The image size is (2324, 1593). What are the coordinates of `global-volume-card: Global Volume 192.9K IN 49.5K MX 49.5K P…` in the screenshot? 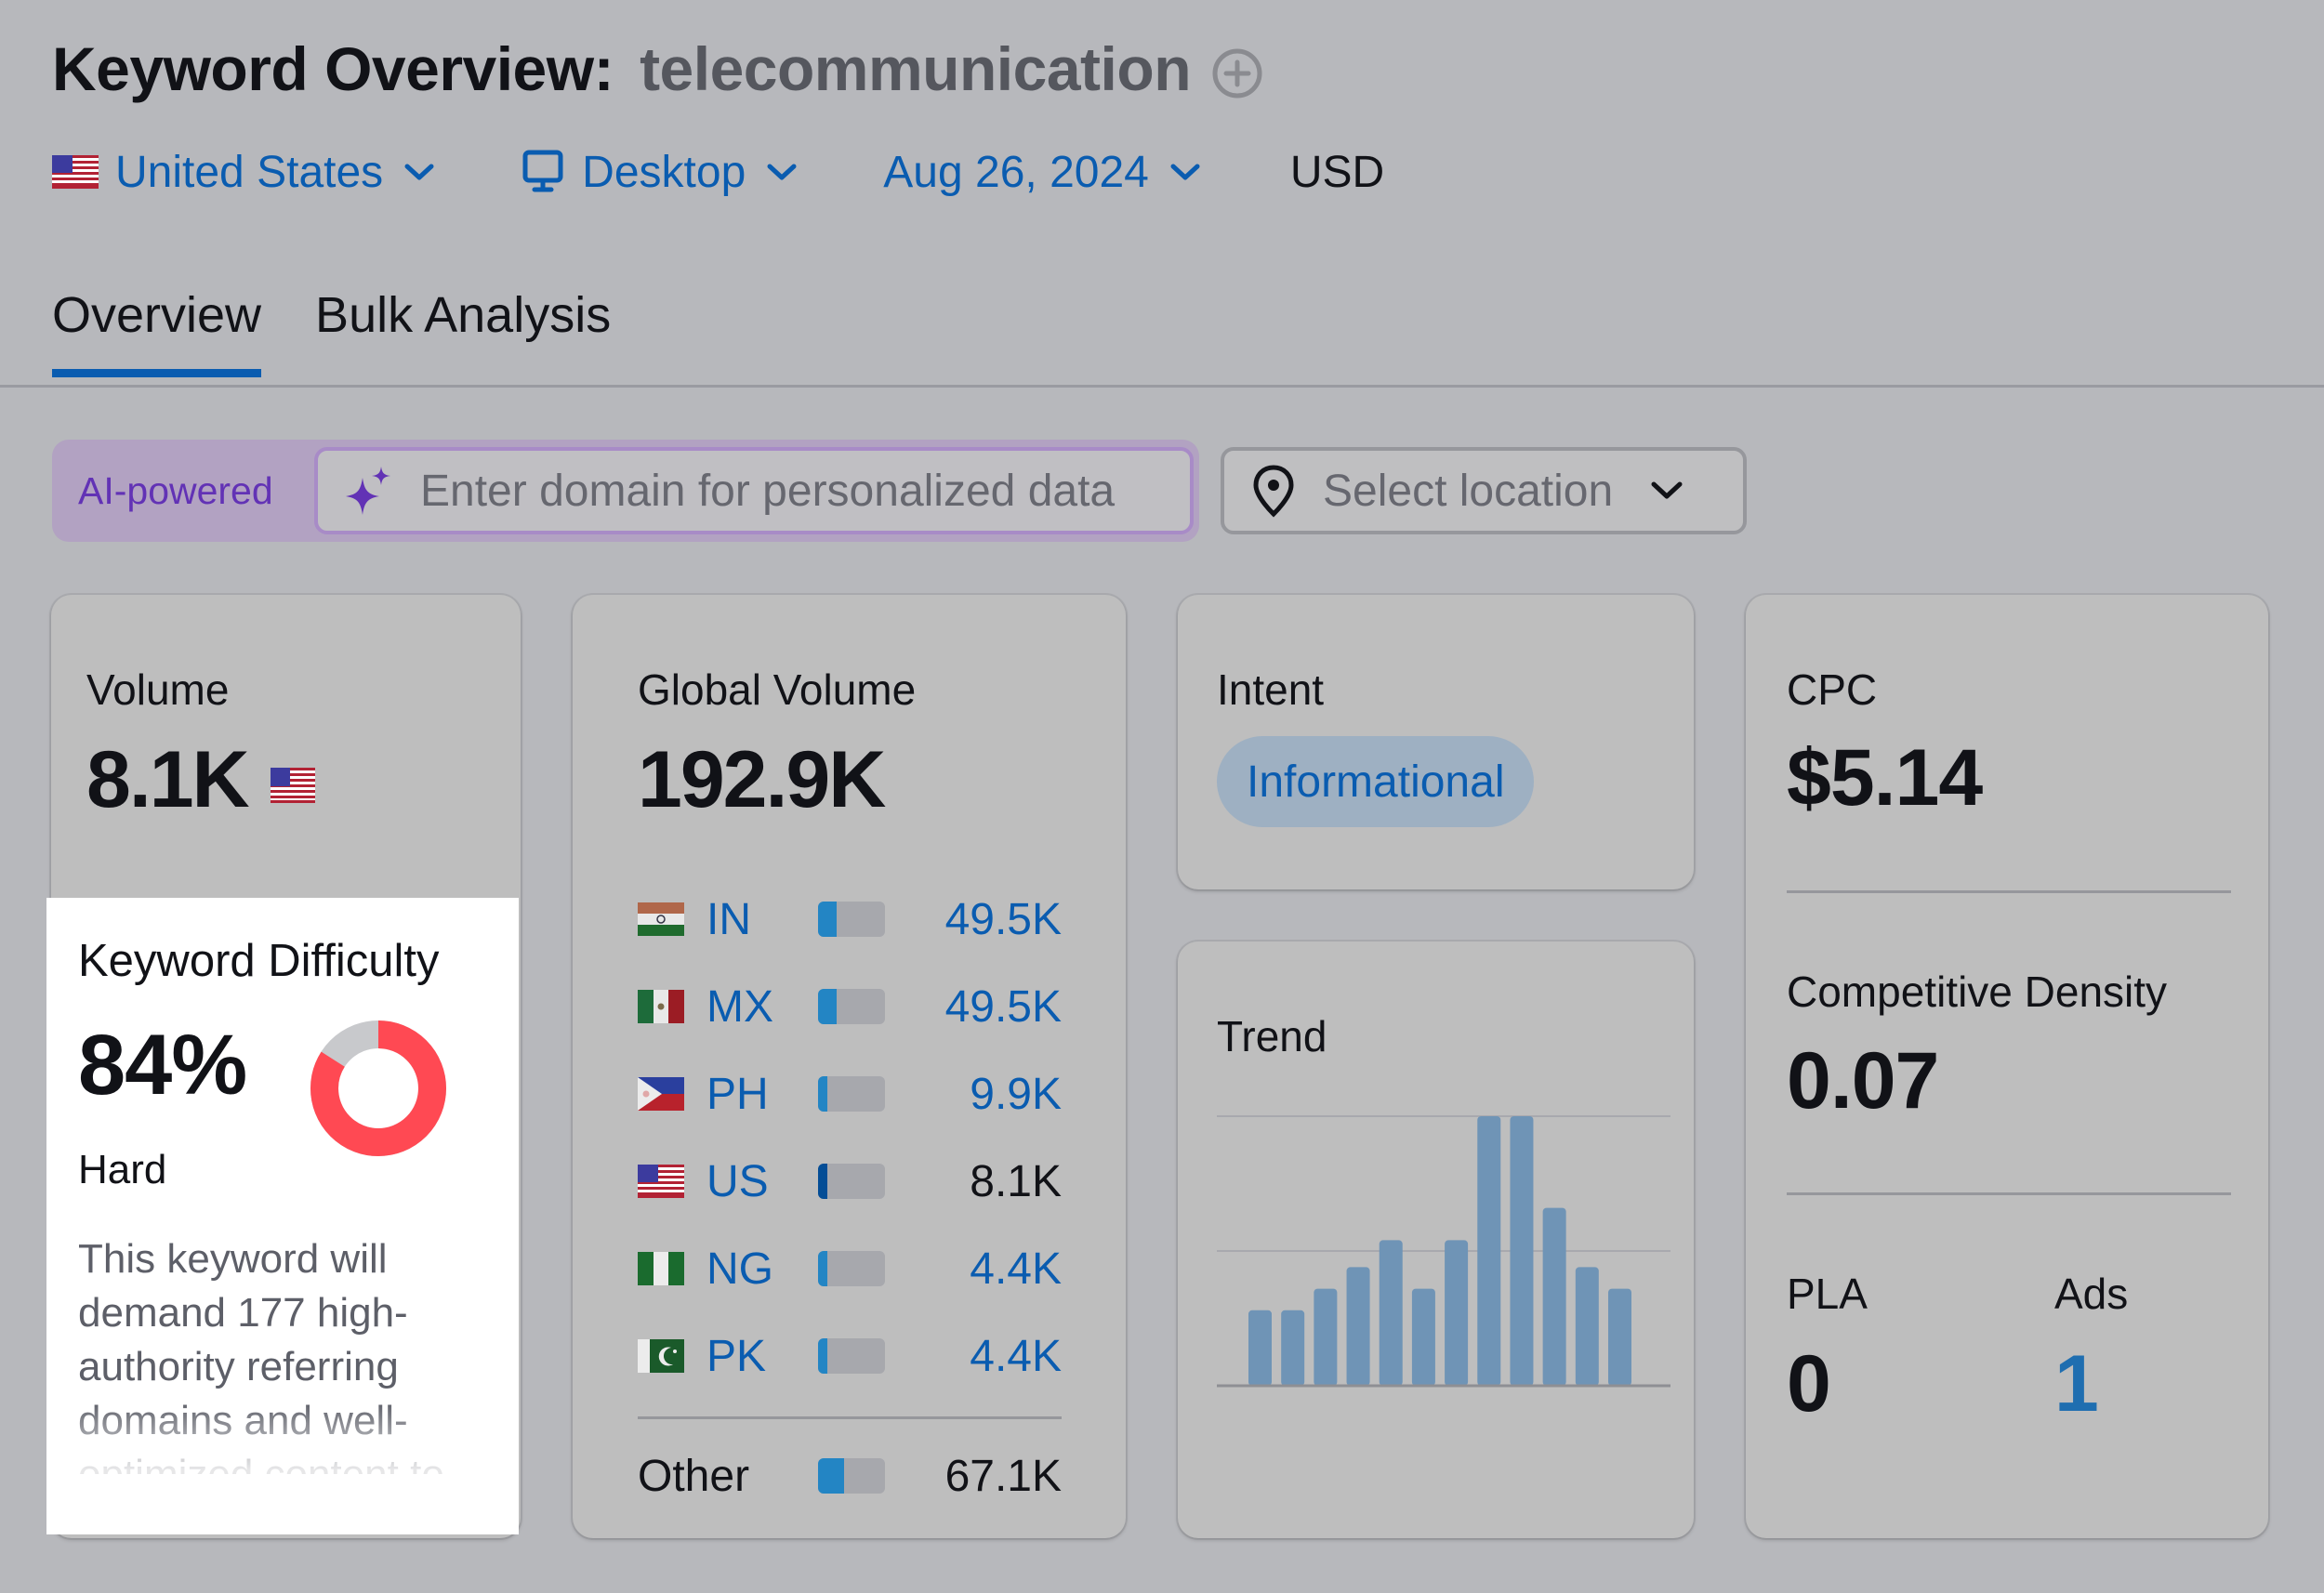 It's located at (849, 1066).